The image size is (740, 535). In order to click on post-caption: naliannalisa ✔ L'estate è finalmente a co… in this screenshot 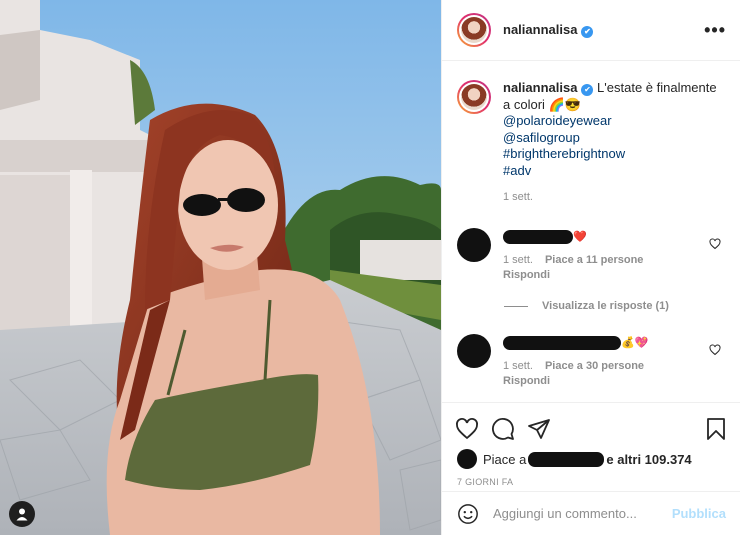, I will do `click(591, 134)`.